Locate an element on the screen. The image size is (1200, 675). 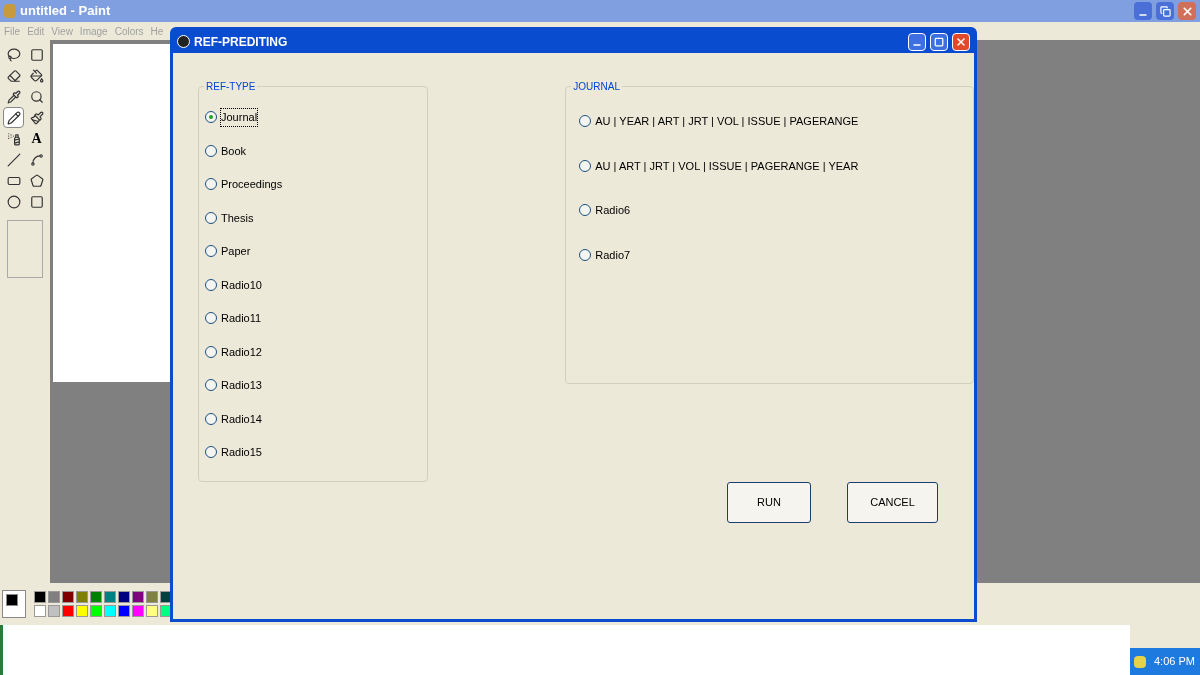
curve-icon is located at coordinates (36, 159).